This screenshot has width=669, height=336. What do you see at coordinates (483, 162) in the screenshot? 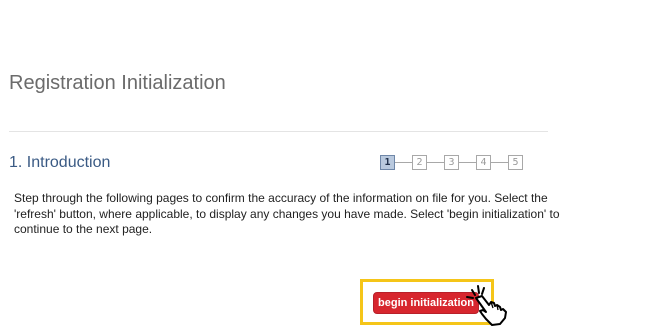
I see `step-4: 4` at bounding box center [483, 162].